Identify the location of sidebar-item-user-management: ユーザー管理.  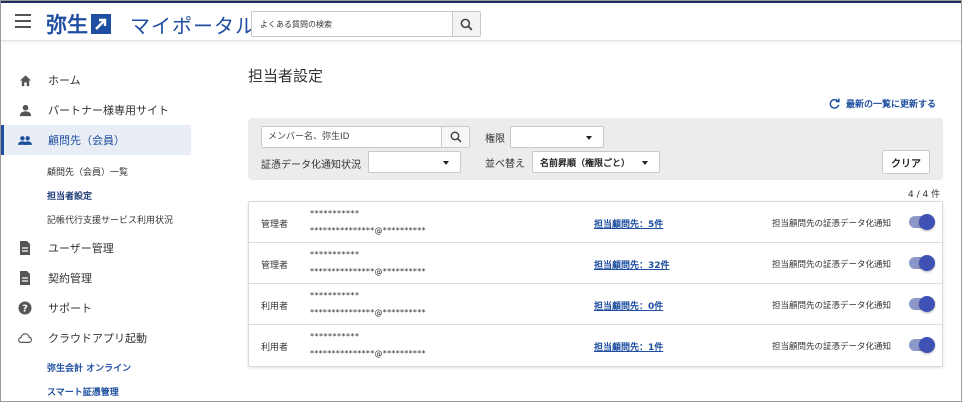
(96, 248).